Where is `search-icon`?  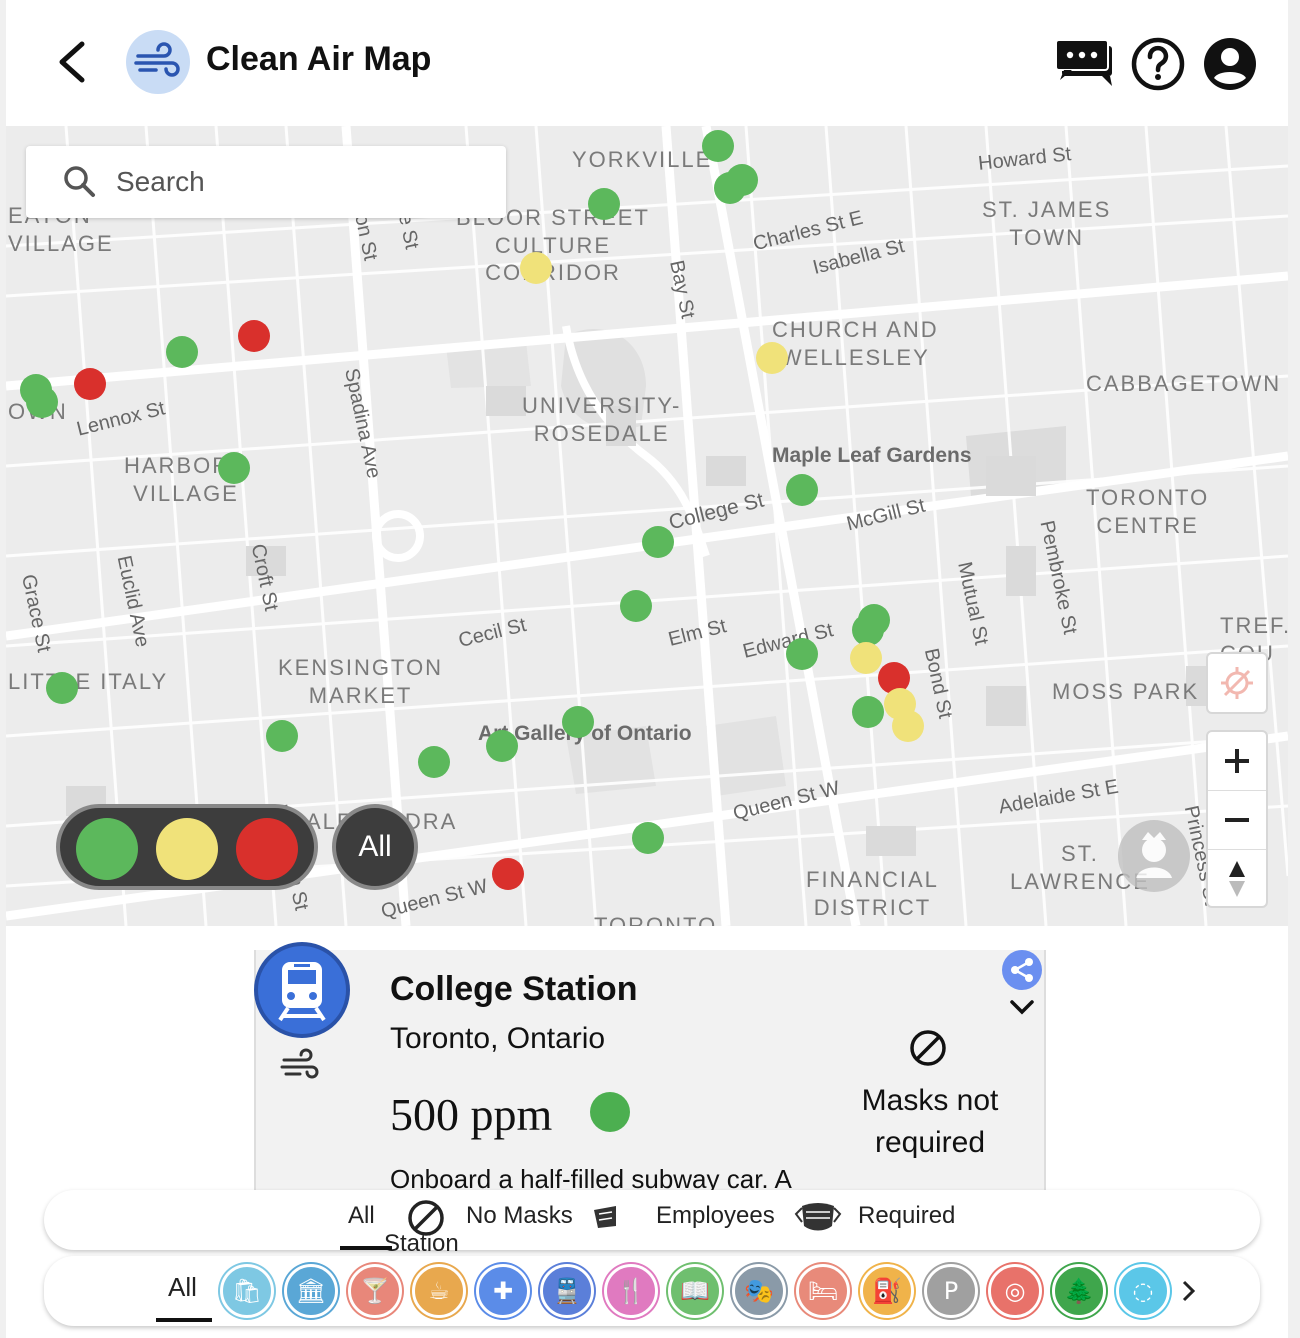 search-icon is located at coordinates (79, 181).